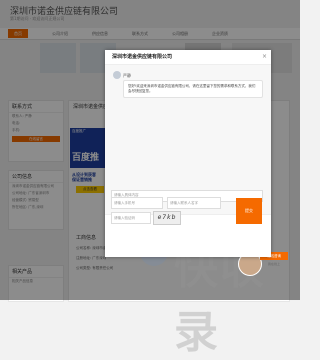  I want to click on online-status-text: 我在线上, so click(273, 264).